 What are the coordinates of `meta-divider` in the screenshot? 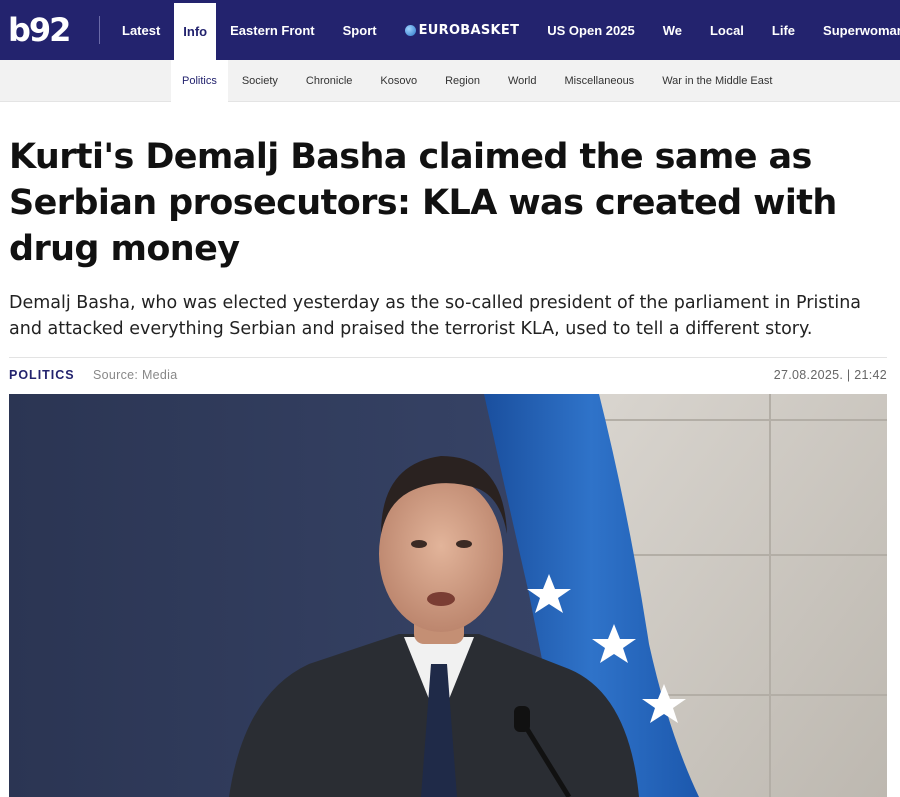 It's located at (448, 357).